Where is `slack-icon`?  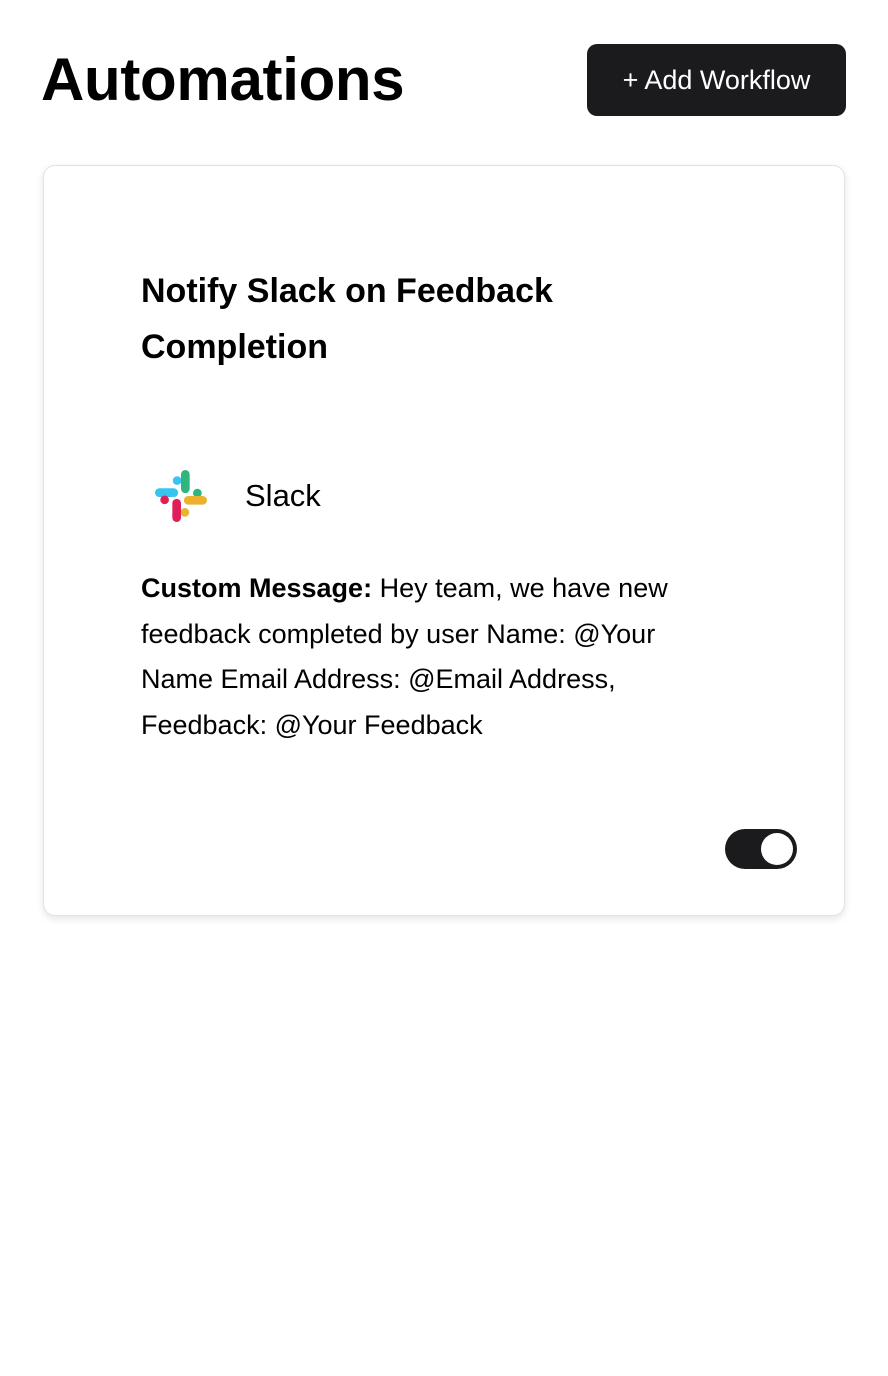 slack-icon is located at coordinates (181, 496).